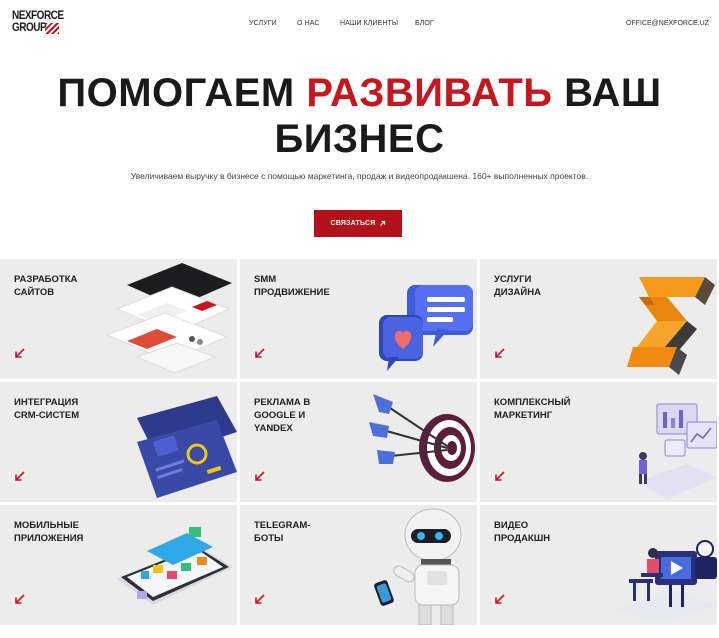 This screenshot has width=719, height=638. I want to click on chat-bubbles-heart-illustration, so click(426, 328).